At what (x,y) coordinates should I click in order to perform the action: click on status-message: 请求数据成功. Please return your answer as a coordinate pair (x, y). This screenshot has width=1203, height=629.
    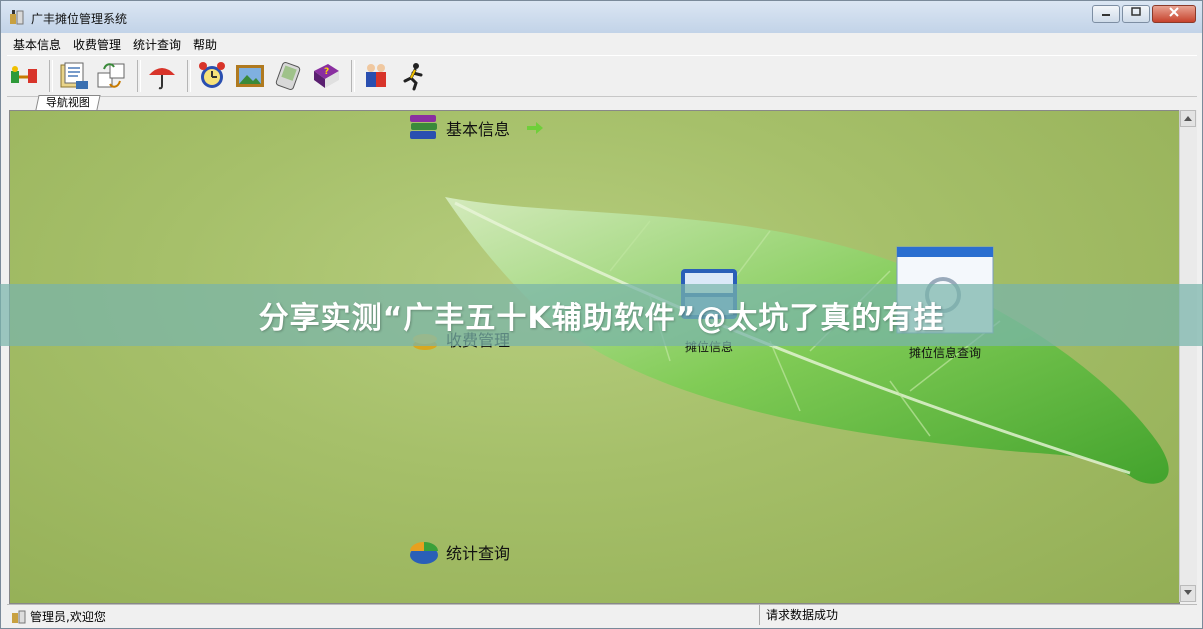
    Looking at the image, I should click on (798, 615).